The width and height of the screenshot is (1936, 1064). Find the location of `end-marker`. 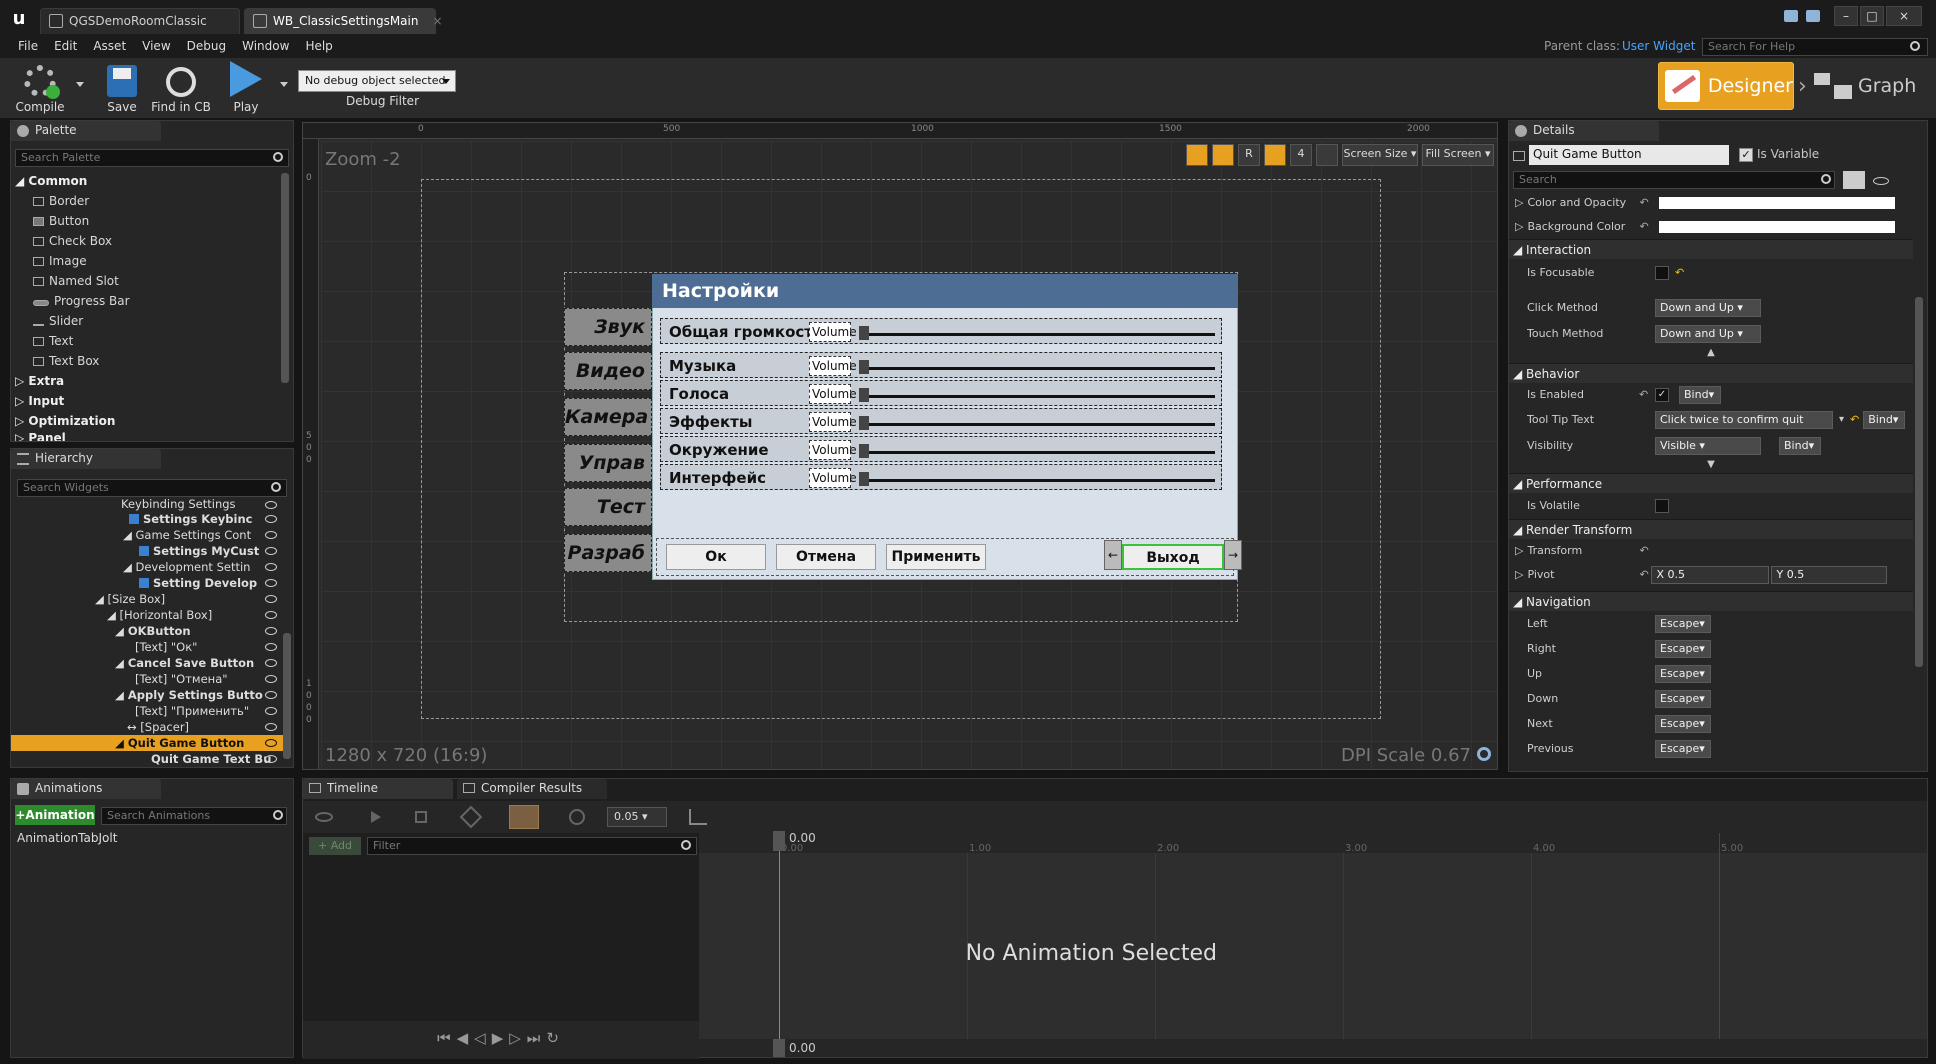

end-marker is located at coordinates (1719, 945).